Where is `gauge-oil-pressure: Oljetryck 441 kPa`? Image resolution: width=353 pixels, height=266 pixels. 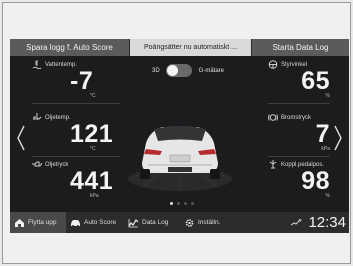
gauge-oil-pressure: Oljetryck 441 kPa is located at coordinates (76, 179).